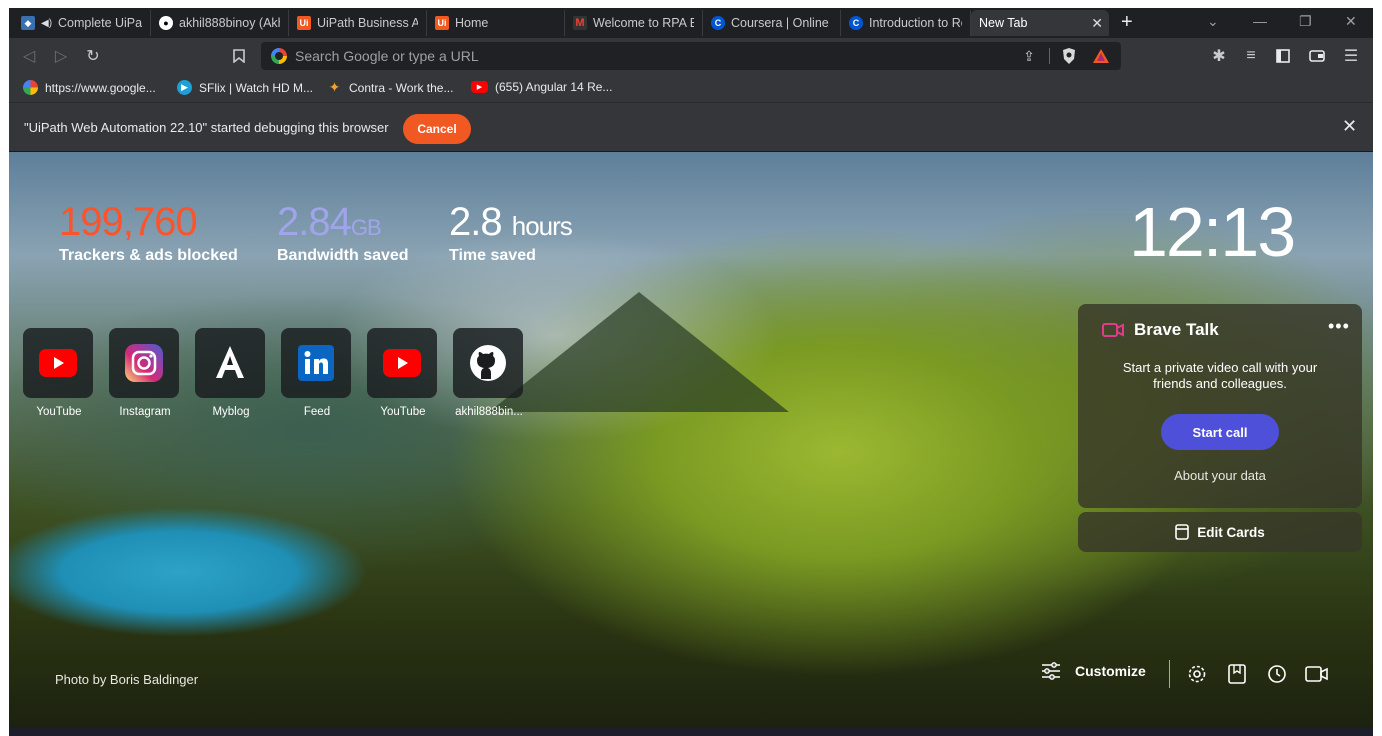 Image resolution: width=1382 pixels, height=736 pixels. Describe the element at coordinates (100, 23) in the screenshot. I see `tab-title: Complete UiPath` at that location.